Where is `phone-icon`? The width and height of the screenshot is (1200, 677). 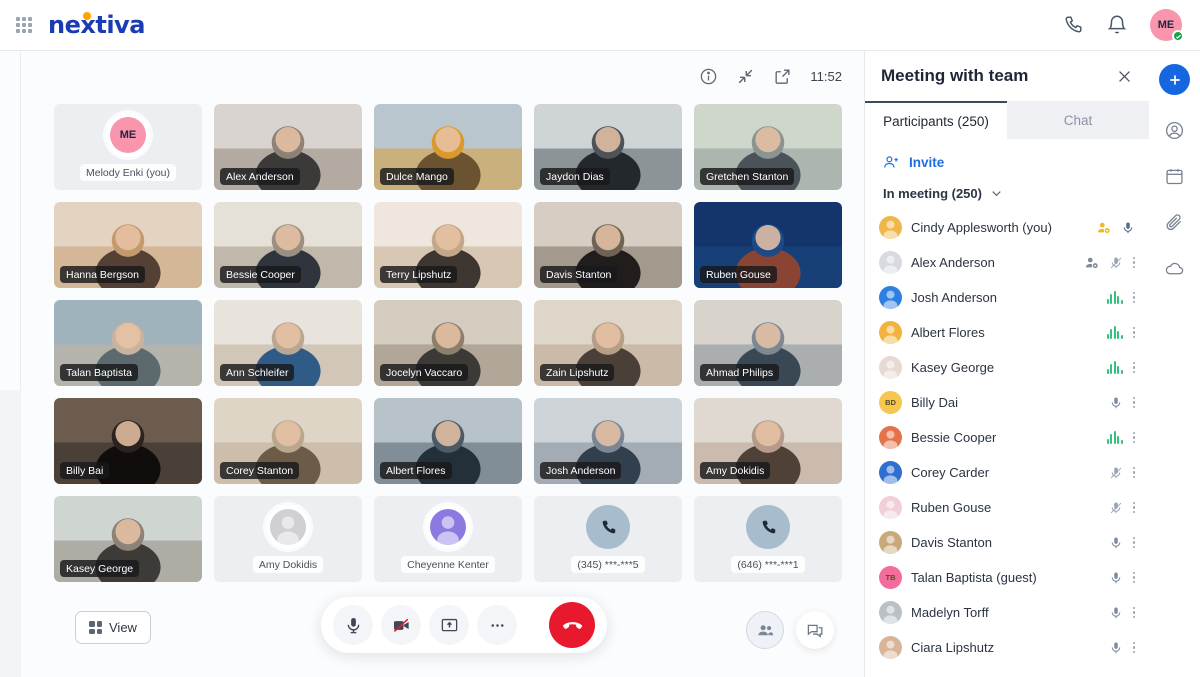 phone-icon is located at coordinates (1073, 25).